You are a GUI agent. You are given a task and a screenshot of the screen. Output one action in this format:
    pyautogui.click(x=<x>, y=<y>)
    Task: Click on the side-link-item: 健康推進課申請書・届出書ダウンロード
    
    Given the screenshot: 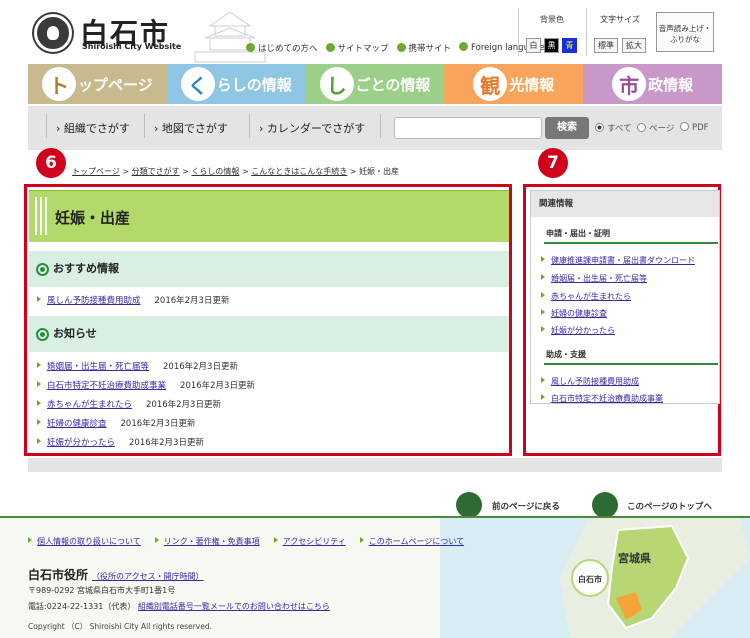 What is the action you would take?
    pyautogui.click(x=618, y=260)
    